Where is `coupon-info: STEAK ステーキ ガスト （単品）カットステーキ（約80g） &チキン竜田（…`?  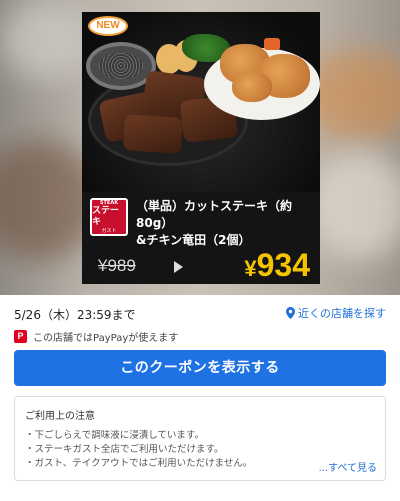 coupon-info: STEAK ステーキ ガスト （単品）カットステーキ（約80g） &チキン竜田（… is located at coordinates (201, 238).